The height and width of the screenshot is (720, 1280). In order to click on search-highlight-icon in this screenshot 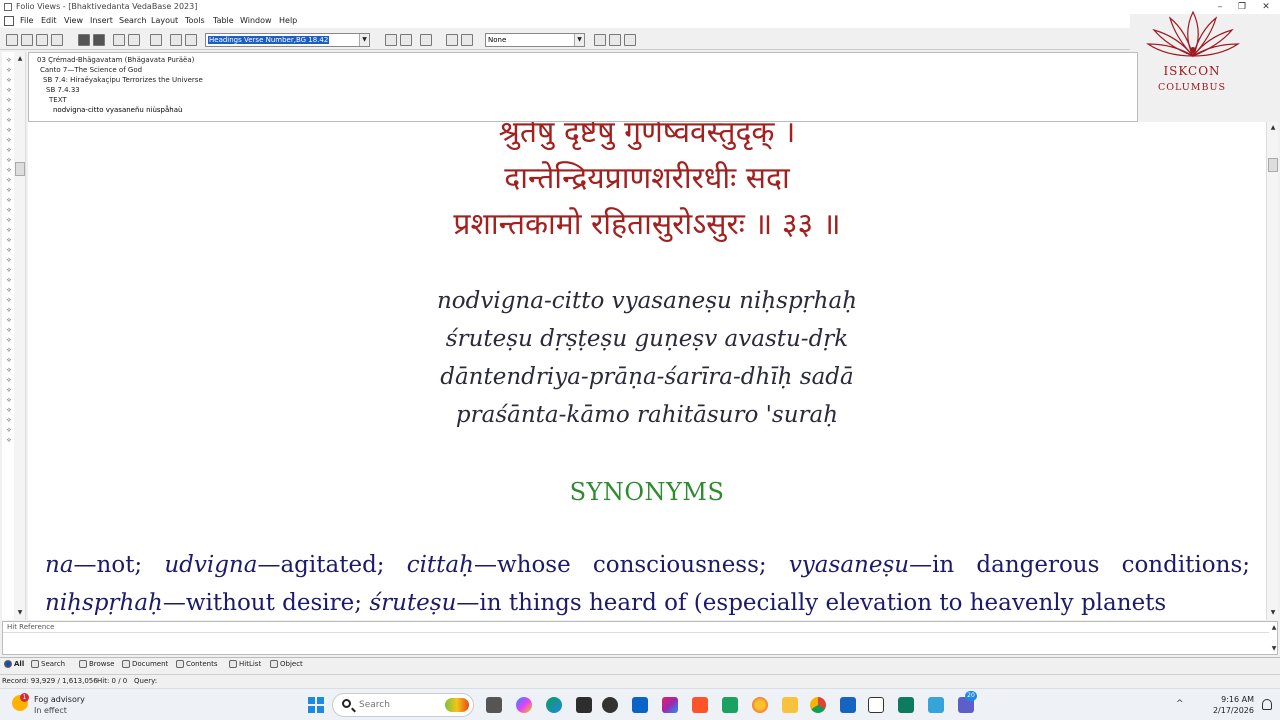, I will do `click(457, 705)`.